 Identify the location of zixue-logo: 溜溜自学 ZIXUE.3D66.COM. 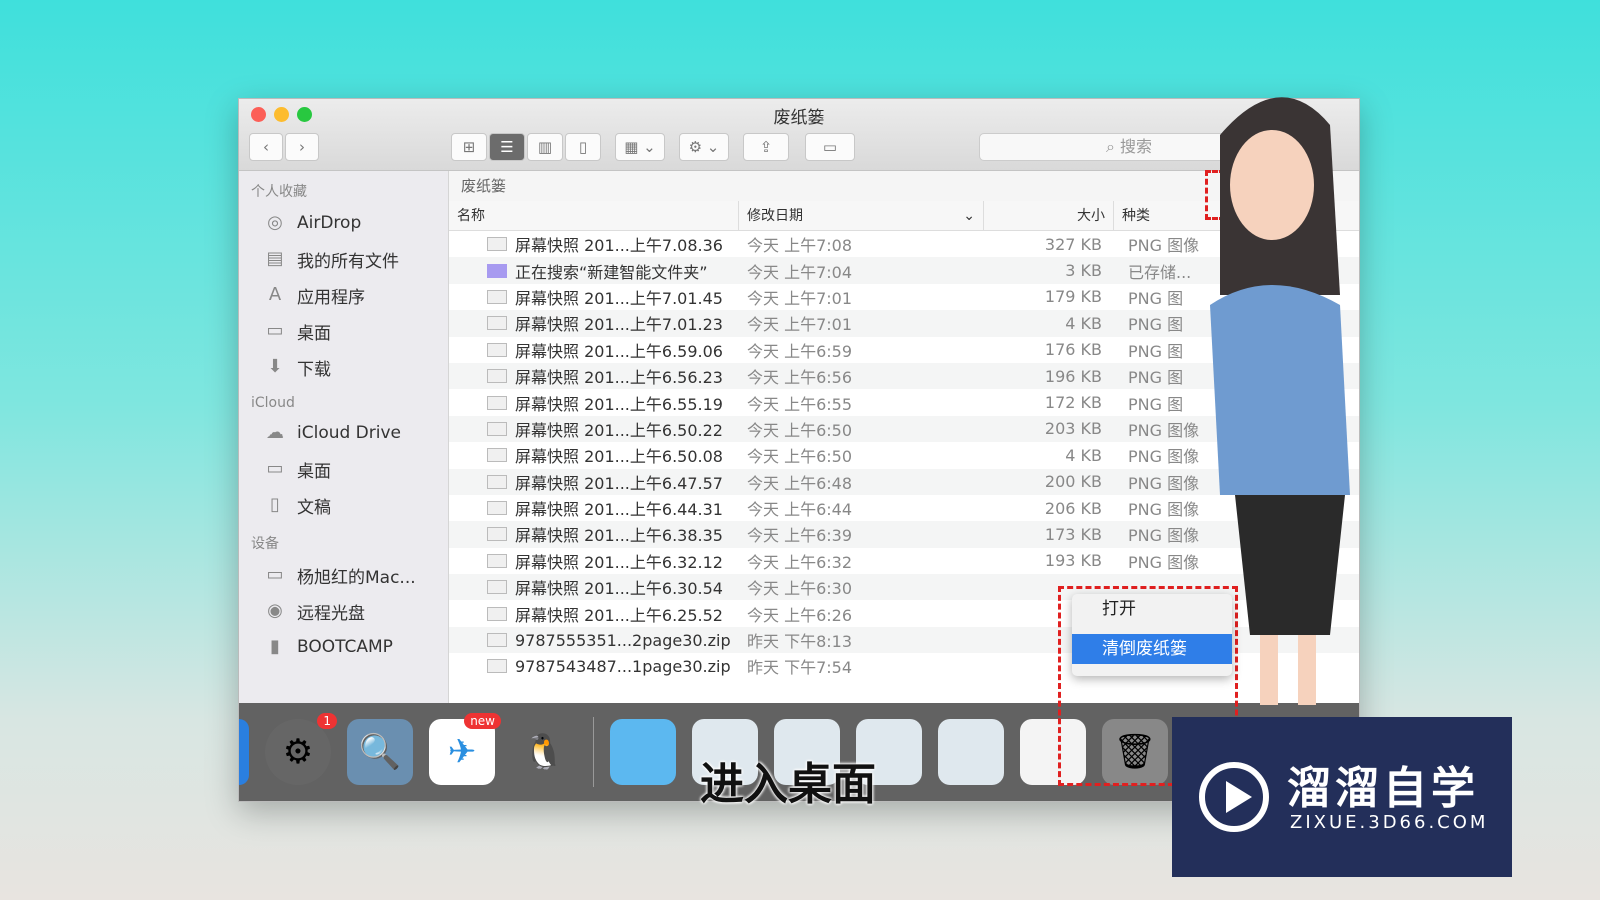
(1342, 797).